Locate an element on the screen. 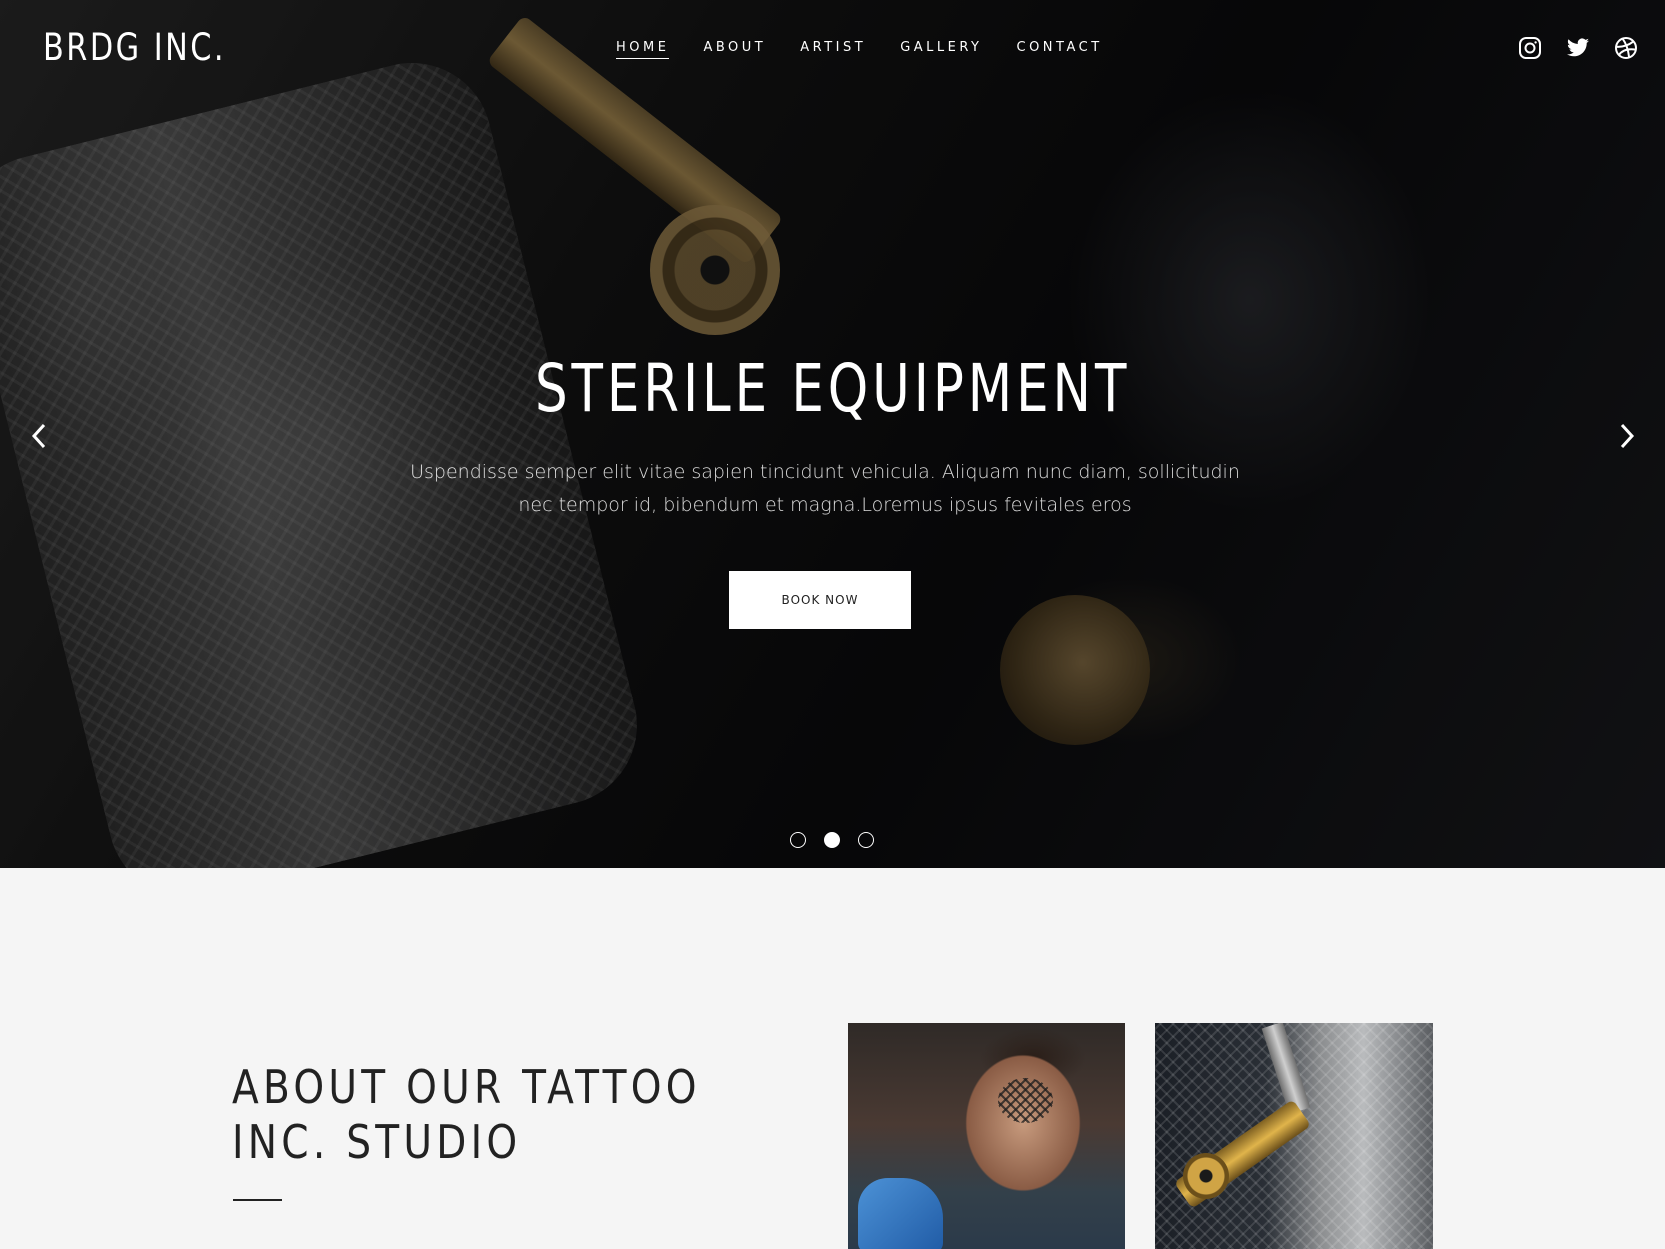 The image size is (1665, 1249). book-now-button: BOOK NOW is located at coordinates (820, 600).